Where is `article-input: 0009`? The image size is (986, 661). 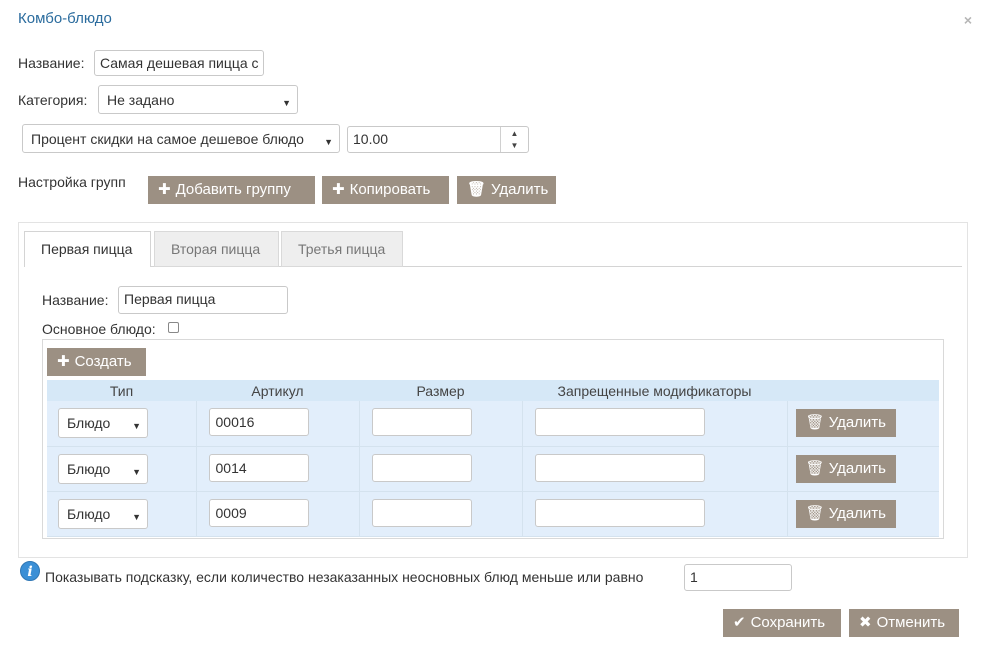
article-input: 0009 is located at coordinates (258, 512).